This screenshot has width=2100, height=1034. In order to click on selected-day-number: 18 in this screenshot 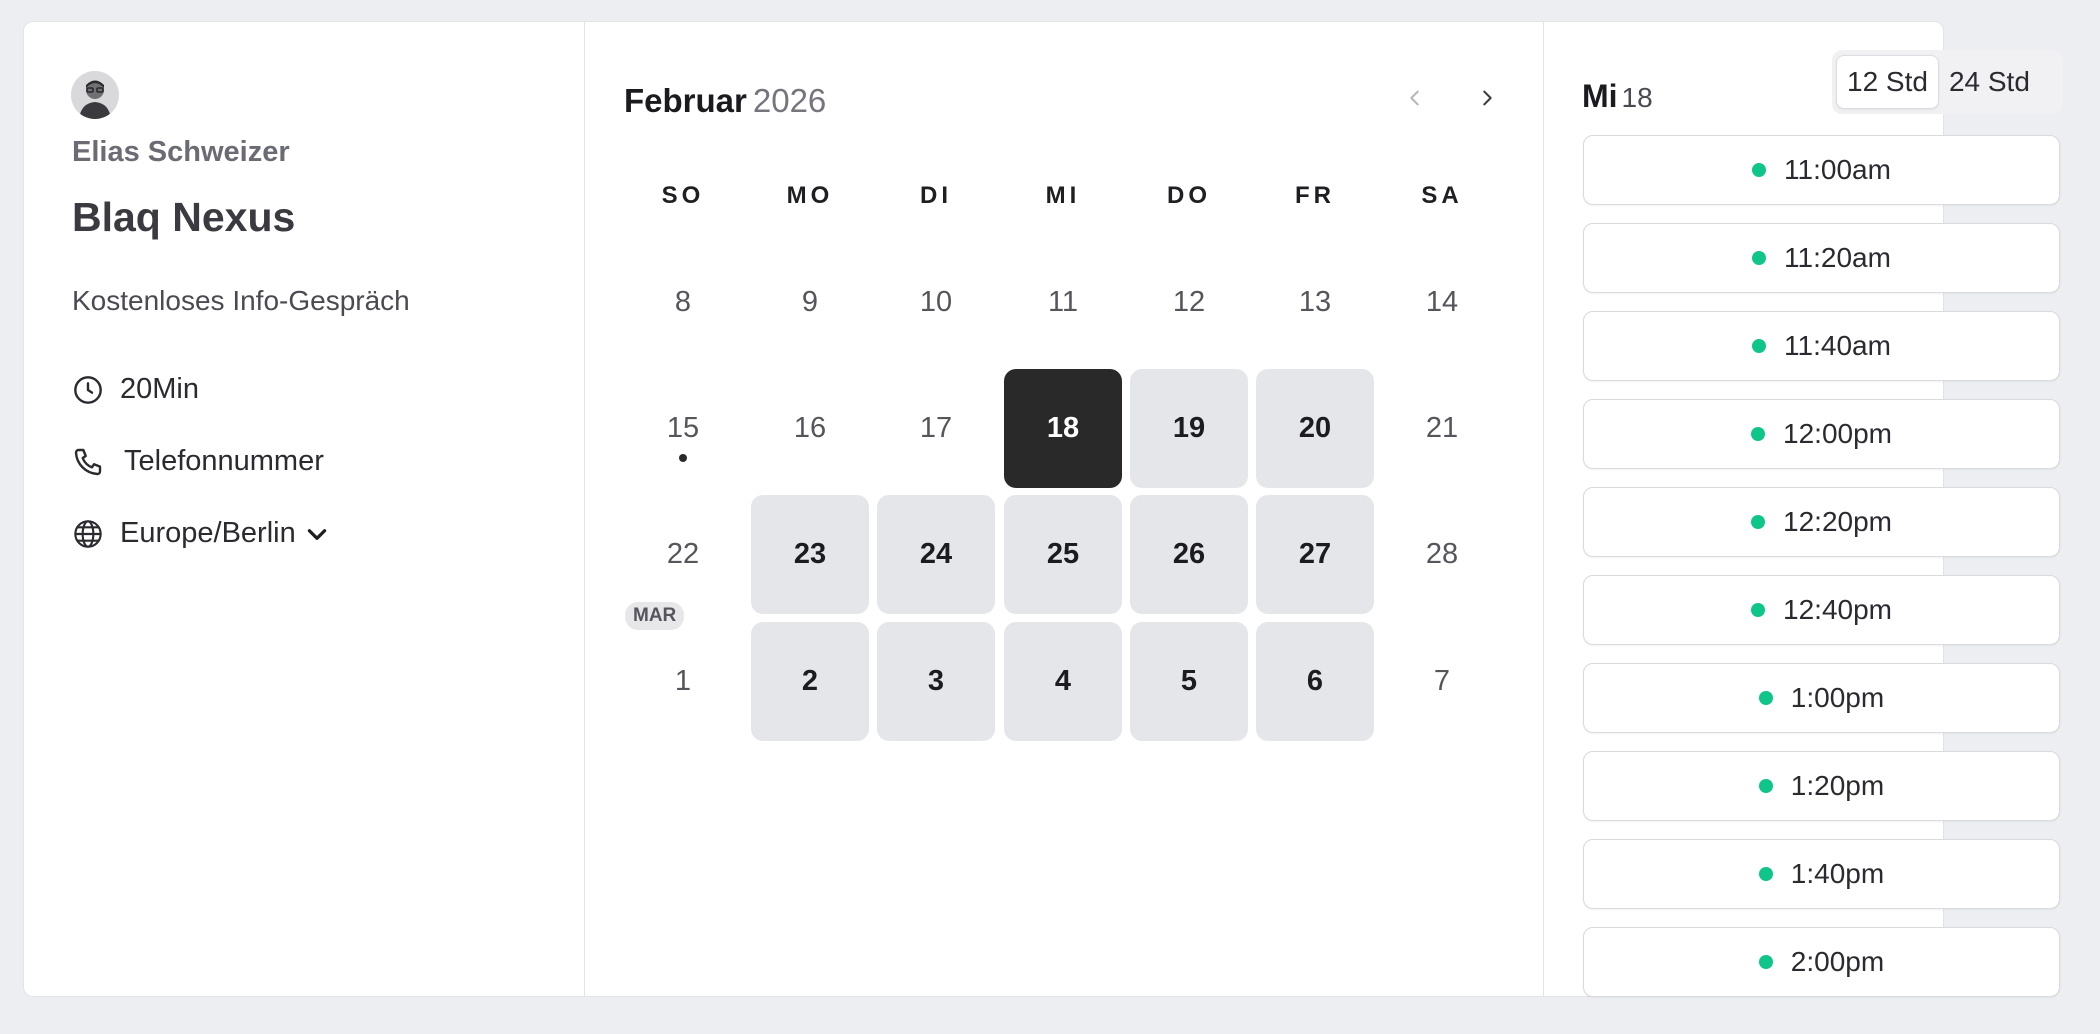, I will do `click(1637, 97)`.